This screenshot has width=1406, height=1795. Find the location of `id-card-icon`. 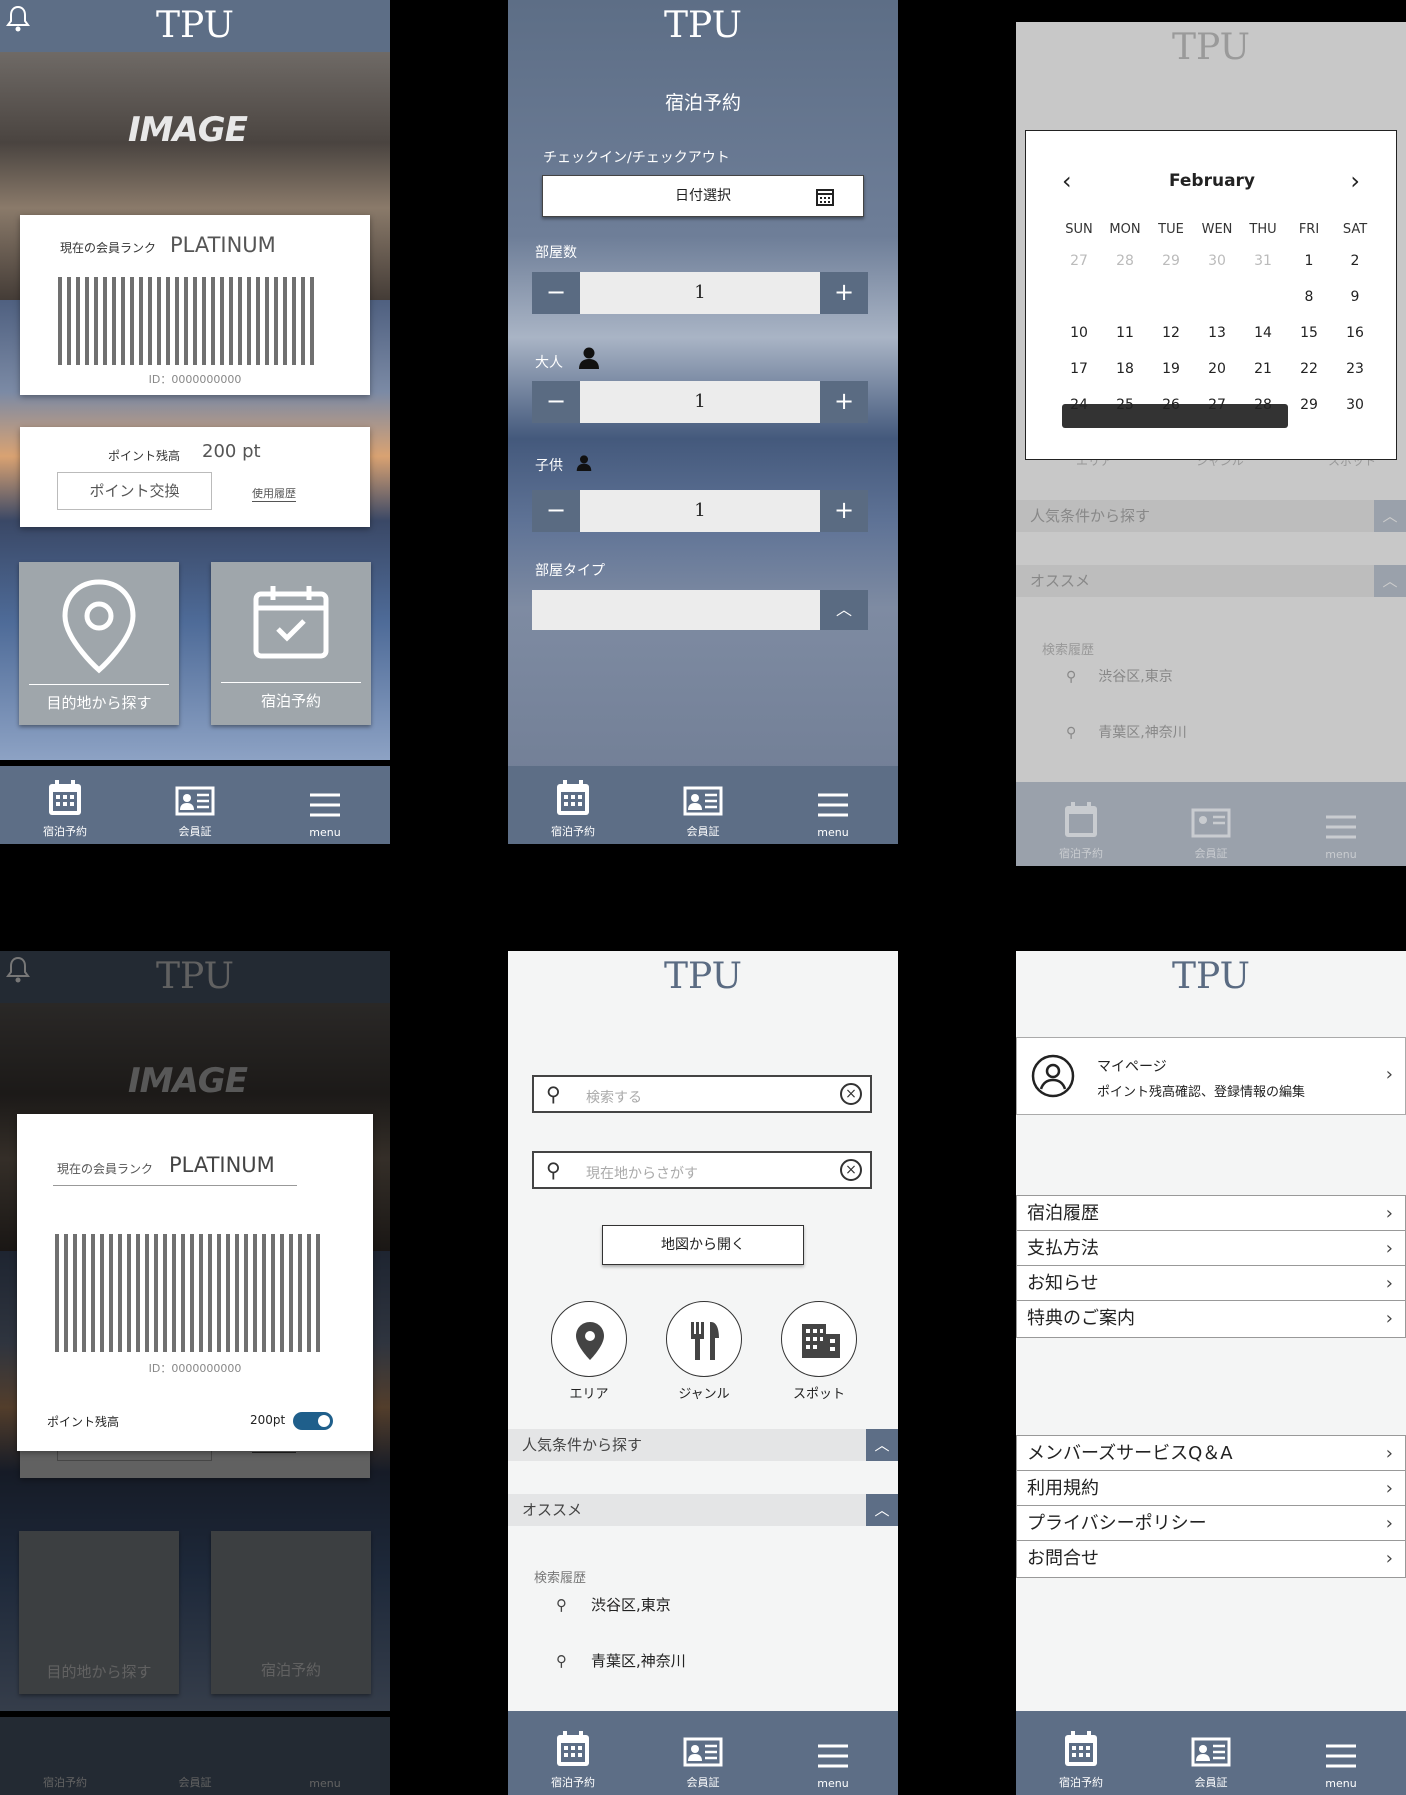

id-card-icon is located at coordinates (195, 801).